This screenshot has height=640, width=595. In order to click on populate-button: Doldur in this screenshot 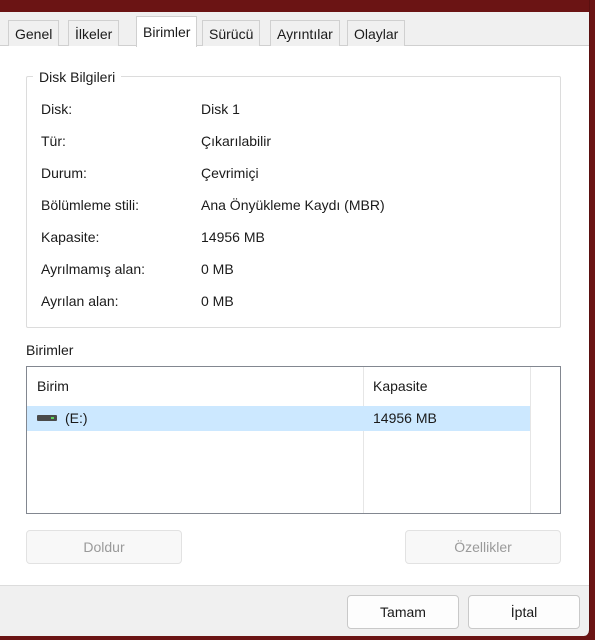, I will do `click(104, 547)`.